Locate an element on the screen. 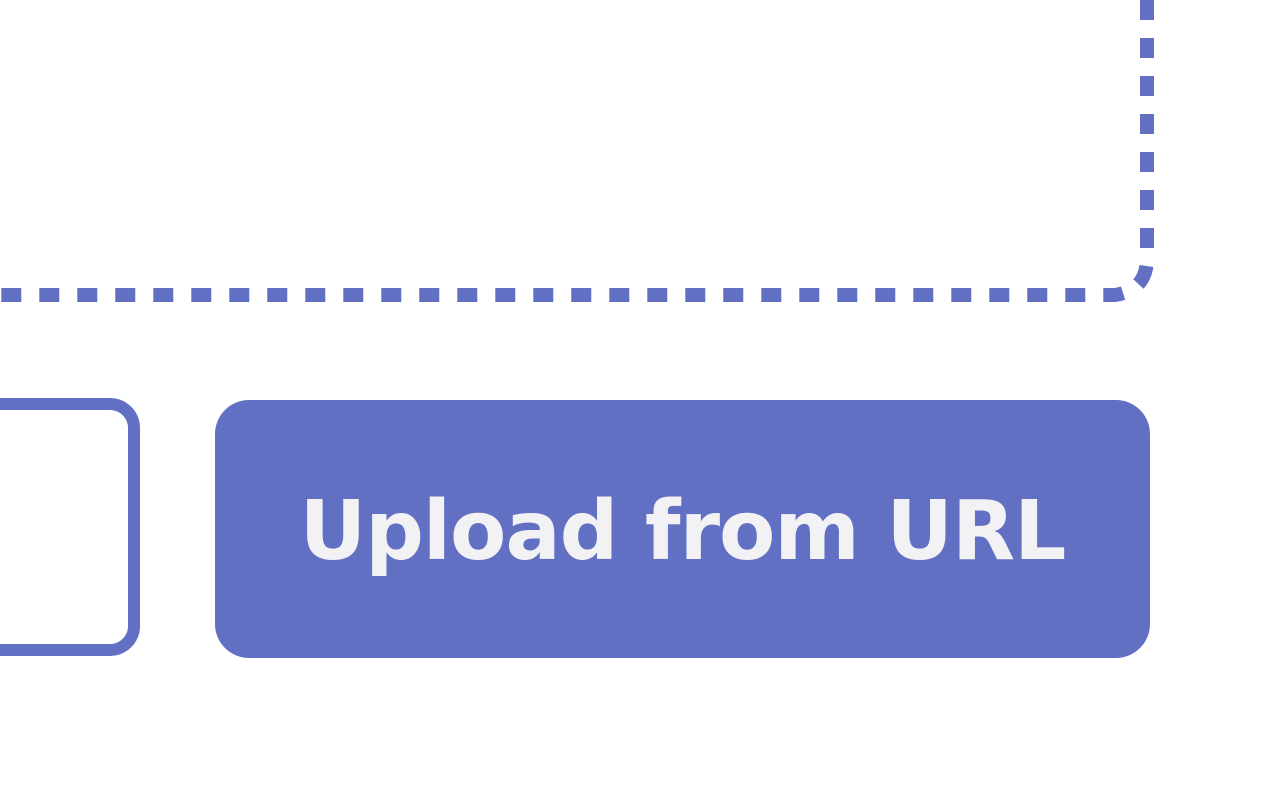 The width and height of the screenshot is (1280, 805). upload-from-url-label: Upload from URL is located at coordinates (683, 531).